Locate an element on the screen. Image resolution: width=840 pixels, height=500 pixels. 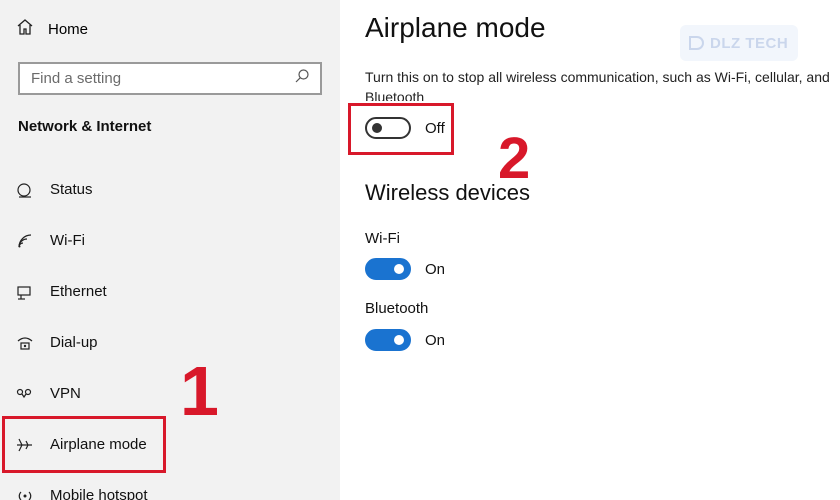
home-label: Home is located at coordinates (68, 29).